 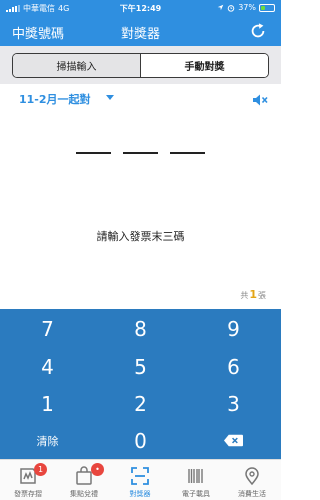 I want to click on delete-button, so click(x=233, y=440).